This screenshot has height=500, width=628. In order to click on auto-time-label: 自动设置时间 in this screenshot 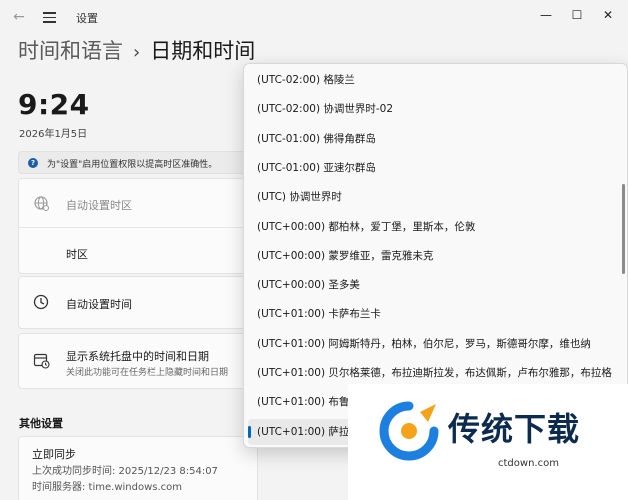, I will do `click(99, 304)`.